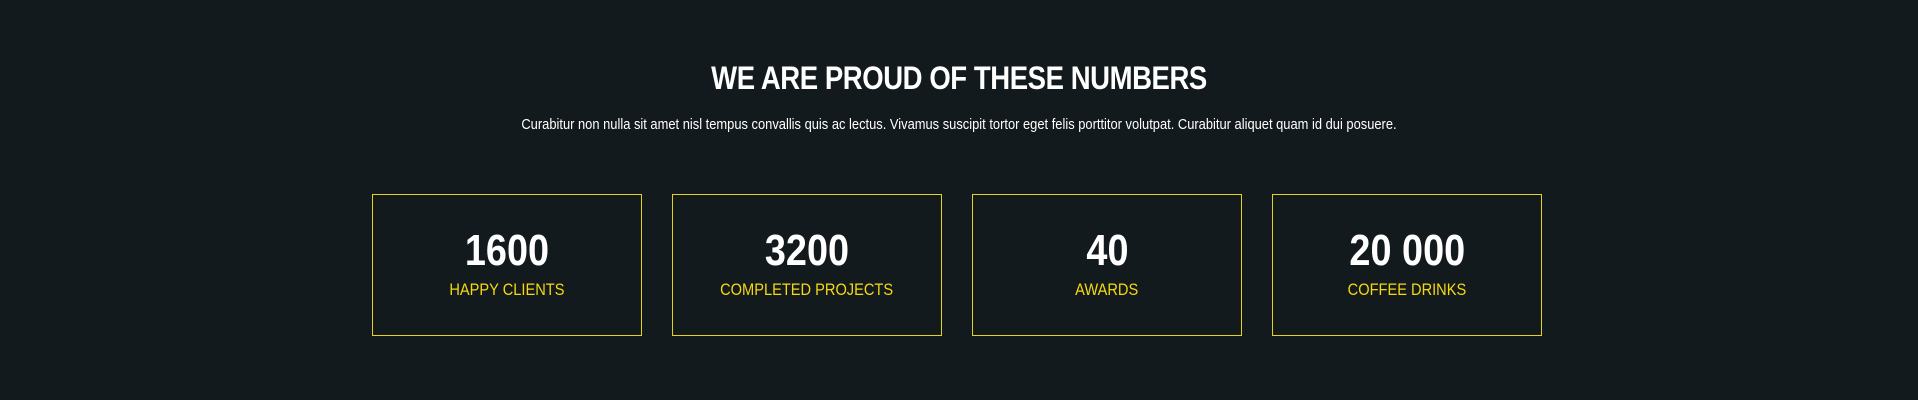 This screenshot has width=1918, height=400. I want to click on stat-box-awards: 40 AWARDS, so click(1107, 265).